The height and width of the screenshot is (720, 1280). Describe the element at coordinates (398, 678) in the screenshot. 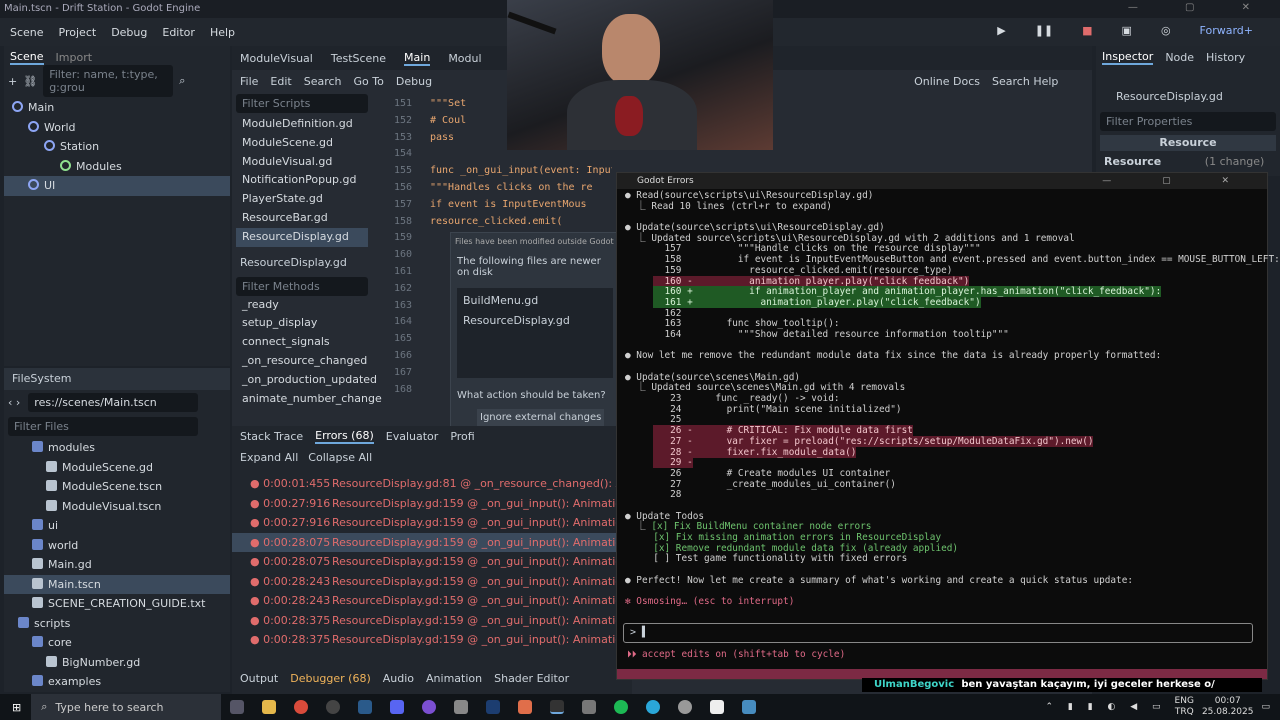

I see `tab-audio: Audio` at that location.